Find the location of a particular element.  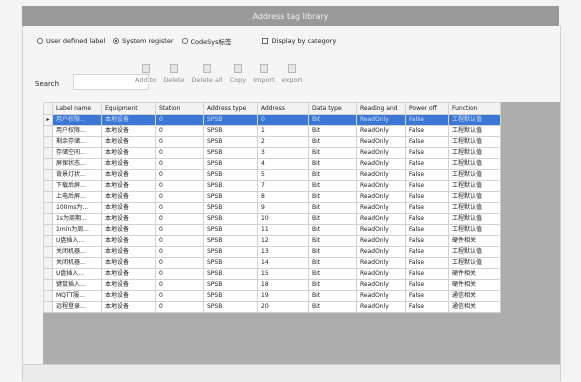

radio-system-register: System register is located at coordinates (143, 41).